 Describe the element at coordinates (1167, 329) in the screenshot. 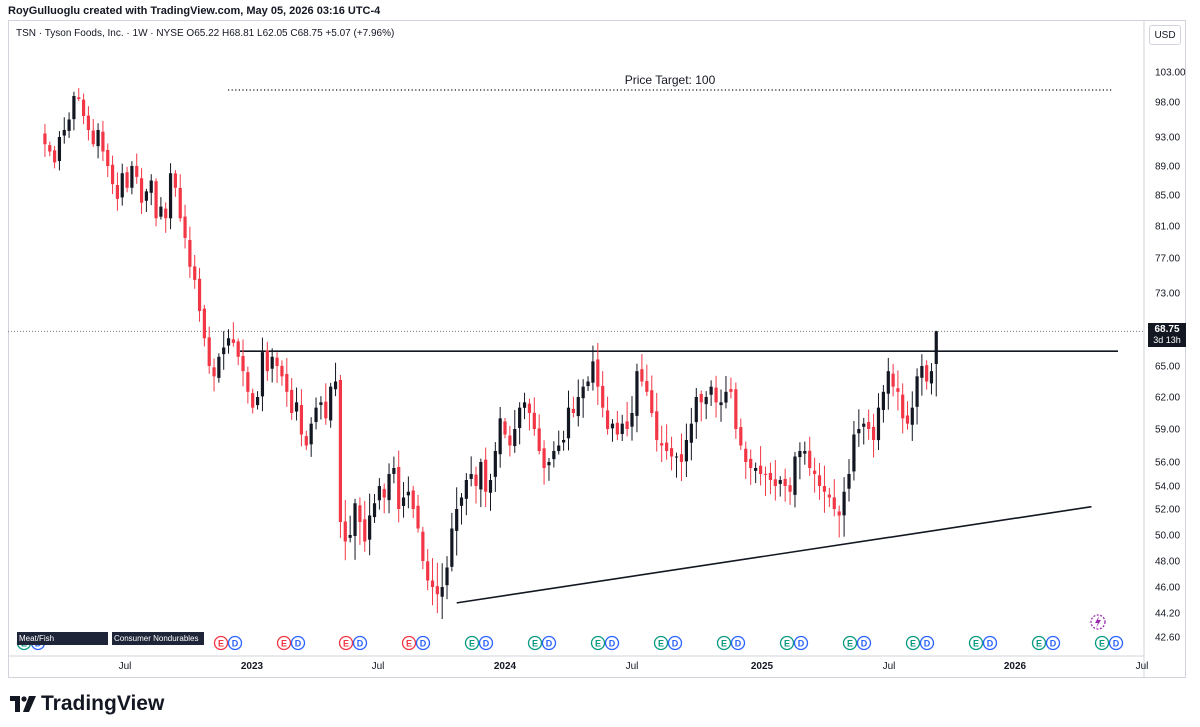

I see `last-price-value: 68.75` at that location.